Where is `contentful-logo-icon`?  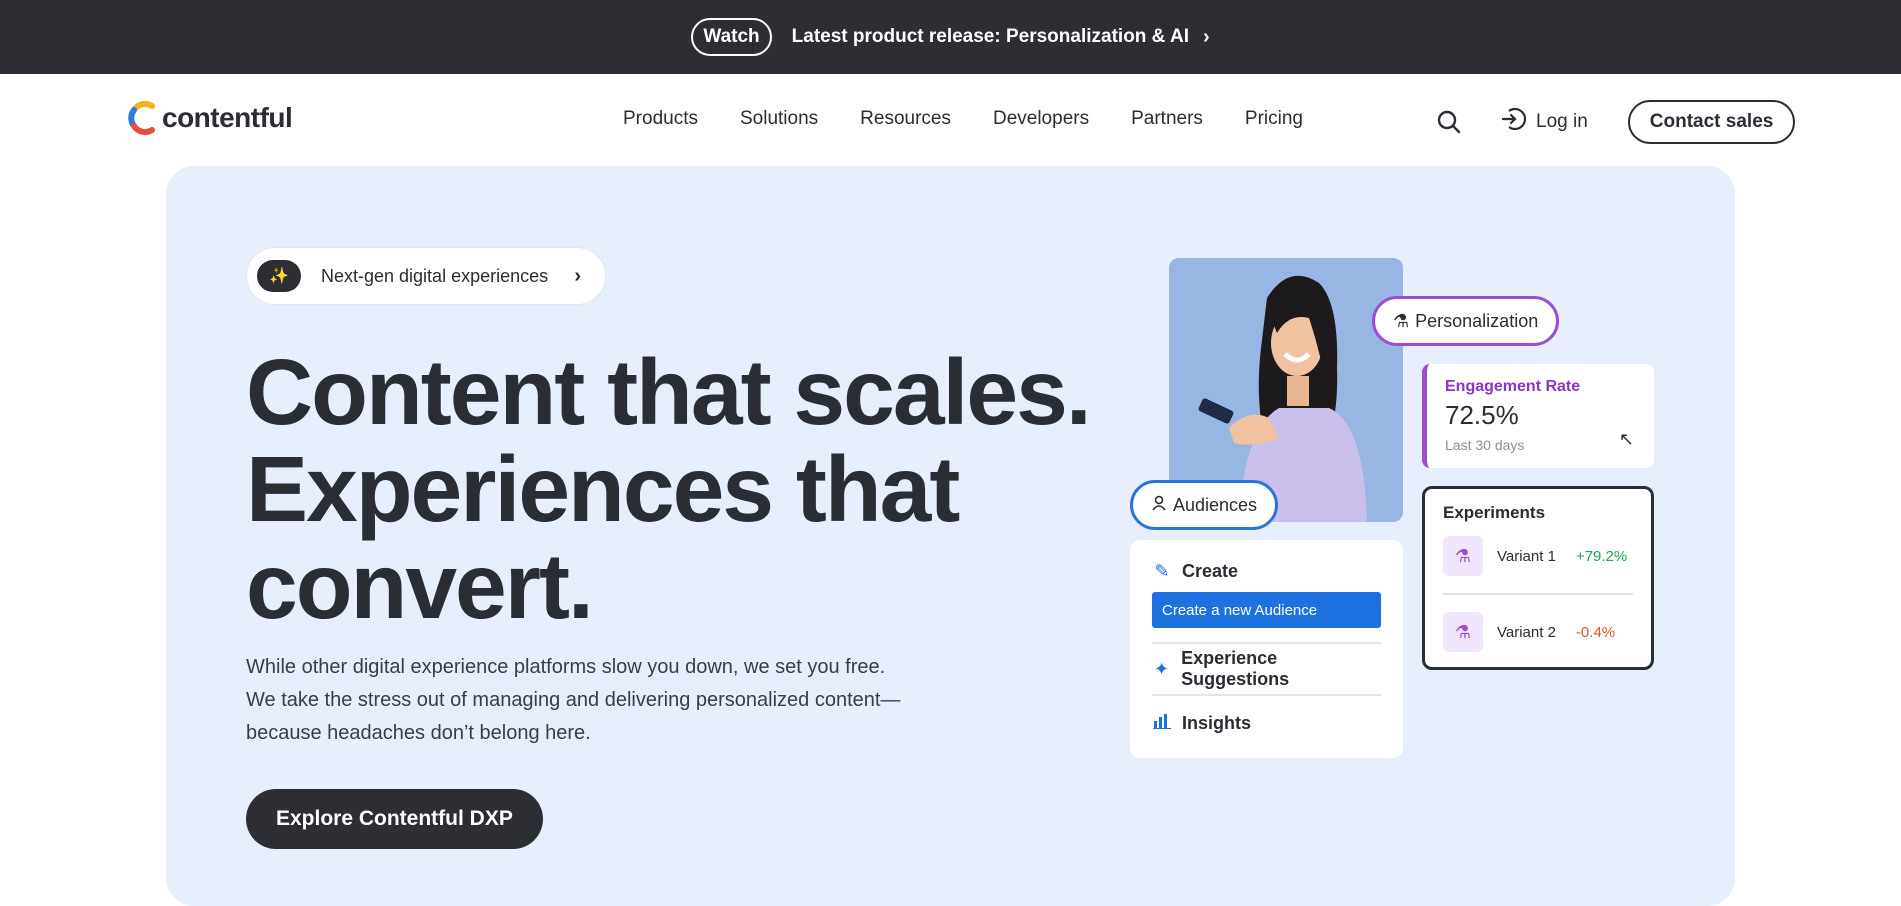
contentful-logo-icon is located at coordinates (144, 118).